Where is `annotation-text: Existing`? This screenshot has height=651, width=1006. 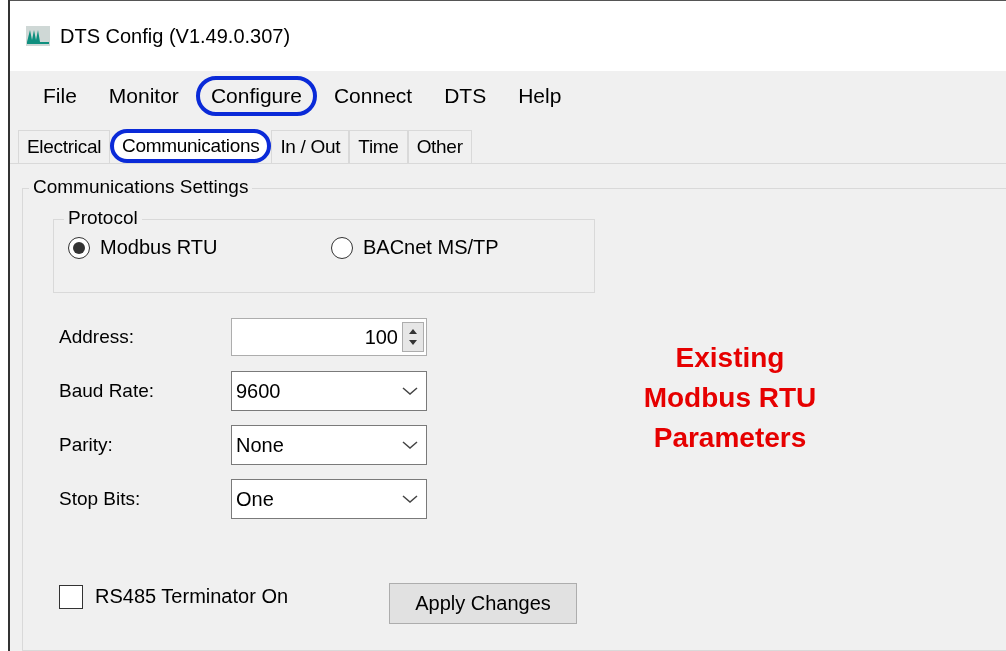 annotation-text: Existing is located at coordinates (730, 358).